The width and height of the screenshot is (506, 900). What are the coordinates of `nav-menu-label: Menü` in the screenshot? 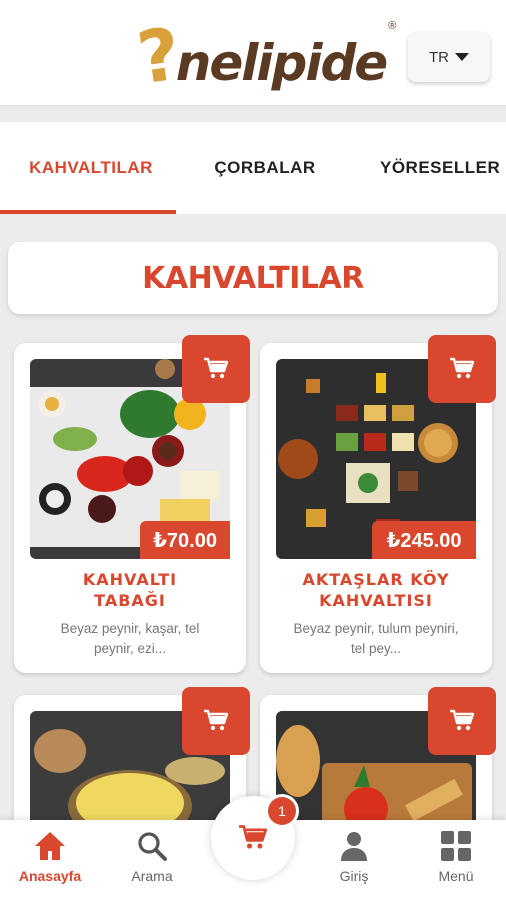 It's located at (456, 876).